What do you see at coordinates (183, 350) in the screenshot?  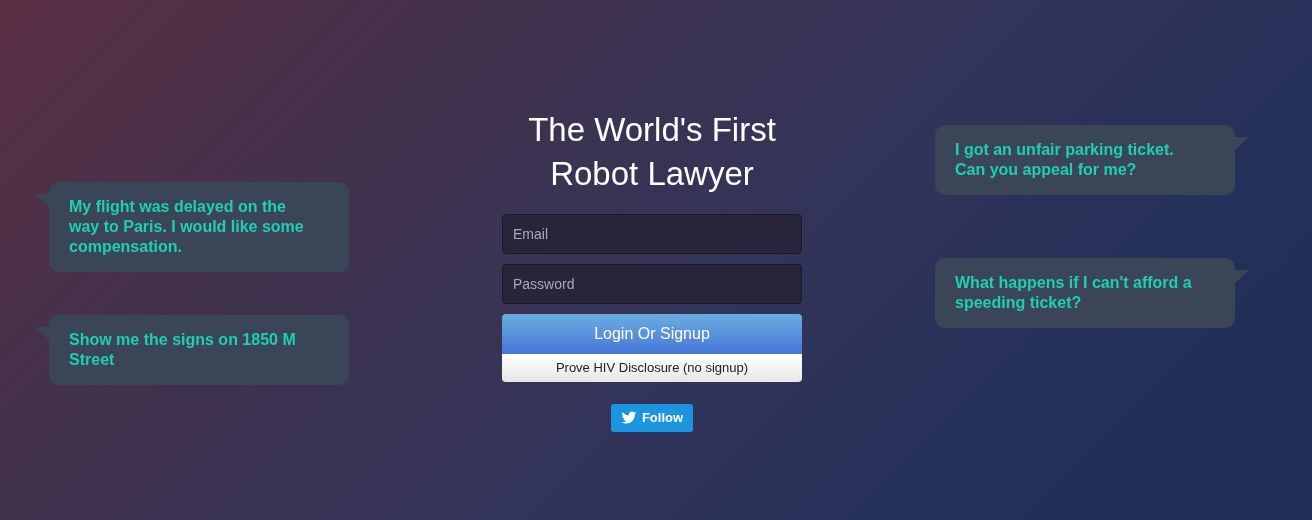 I see `bubble-text: Show me the signs on 1850 M Street` at bounding box center [183, 350].